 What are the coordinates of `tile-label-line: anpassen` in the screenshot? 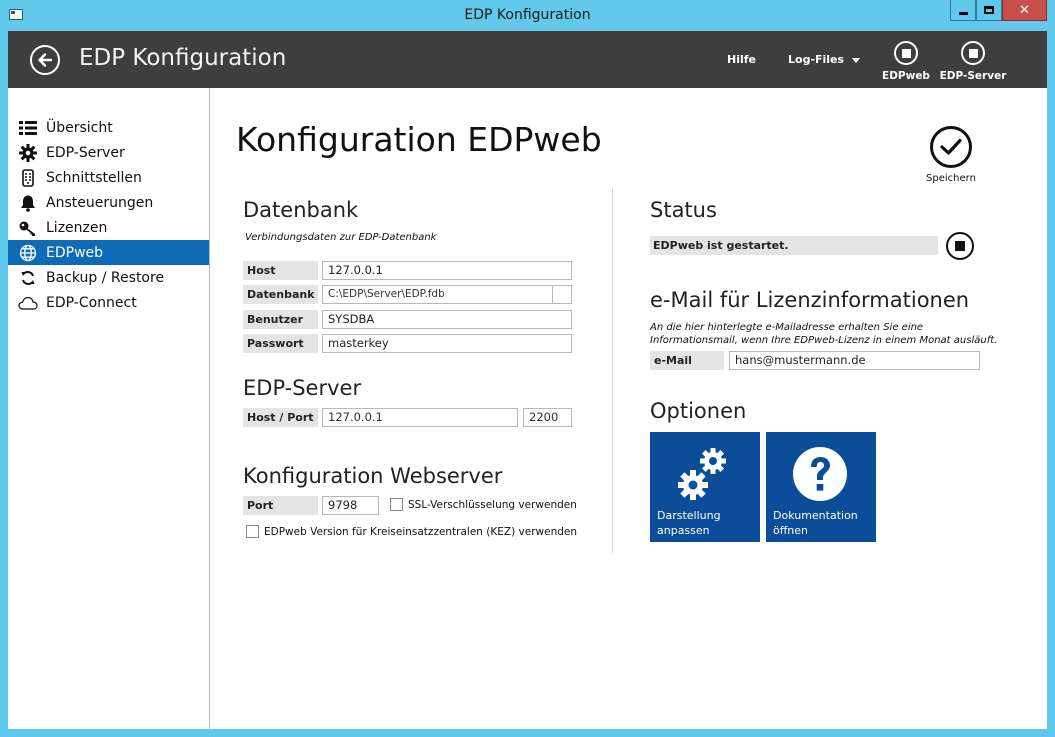 It's located at (683, 530).